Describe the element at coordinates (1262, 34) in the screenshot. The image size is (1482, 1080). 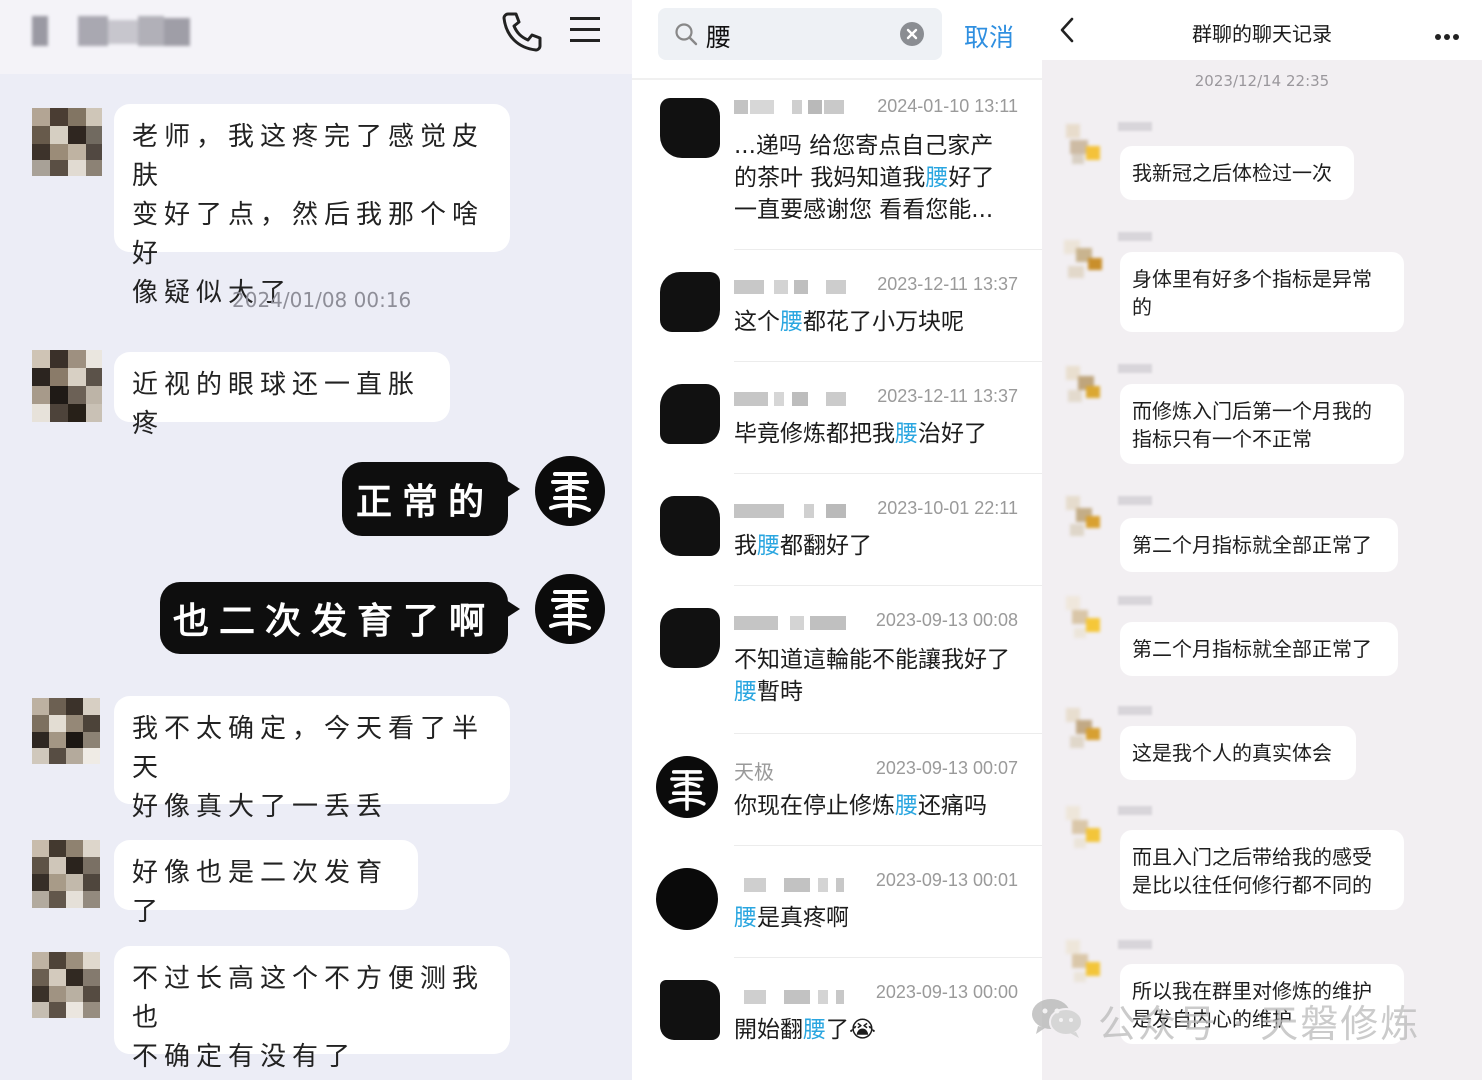
I see `history-title: 群聊的聊天记录` at that location.